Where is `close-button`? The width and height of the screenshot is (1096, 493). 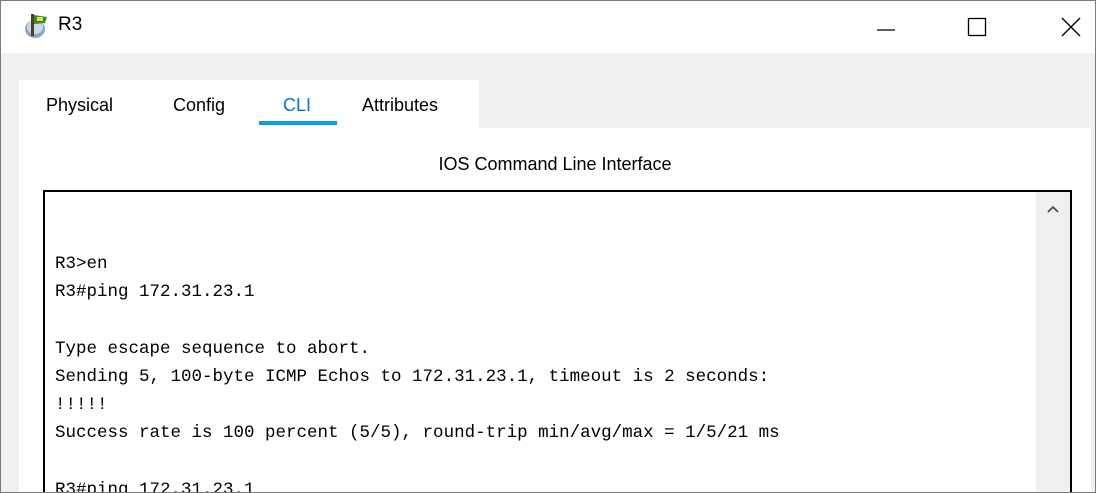 close-button is located at coordinates (1071, 27).